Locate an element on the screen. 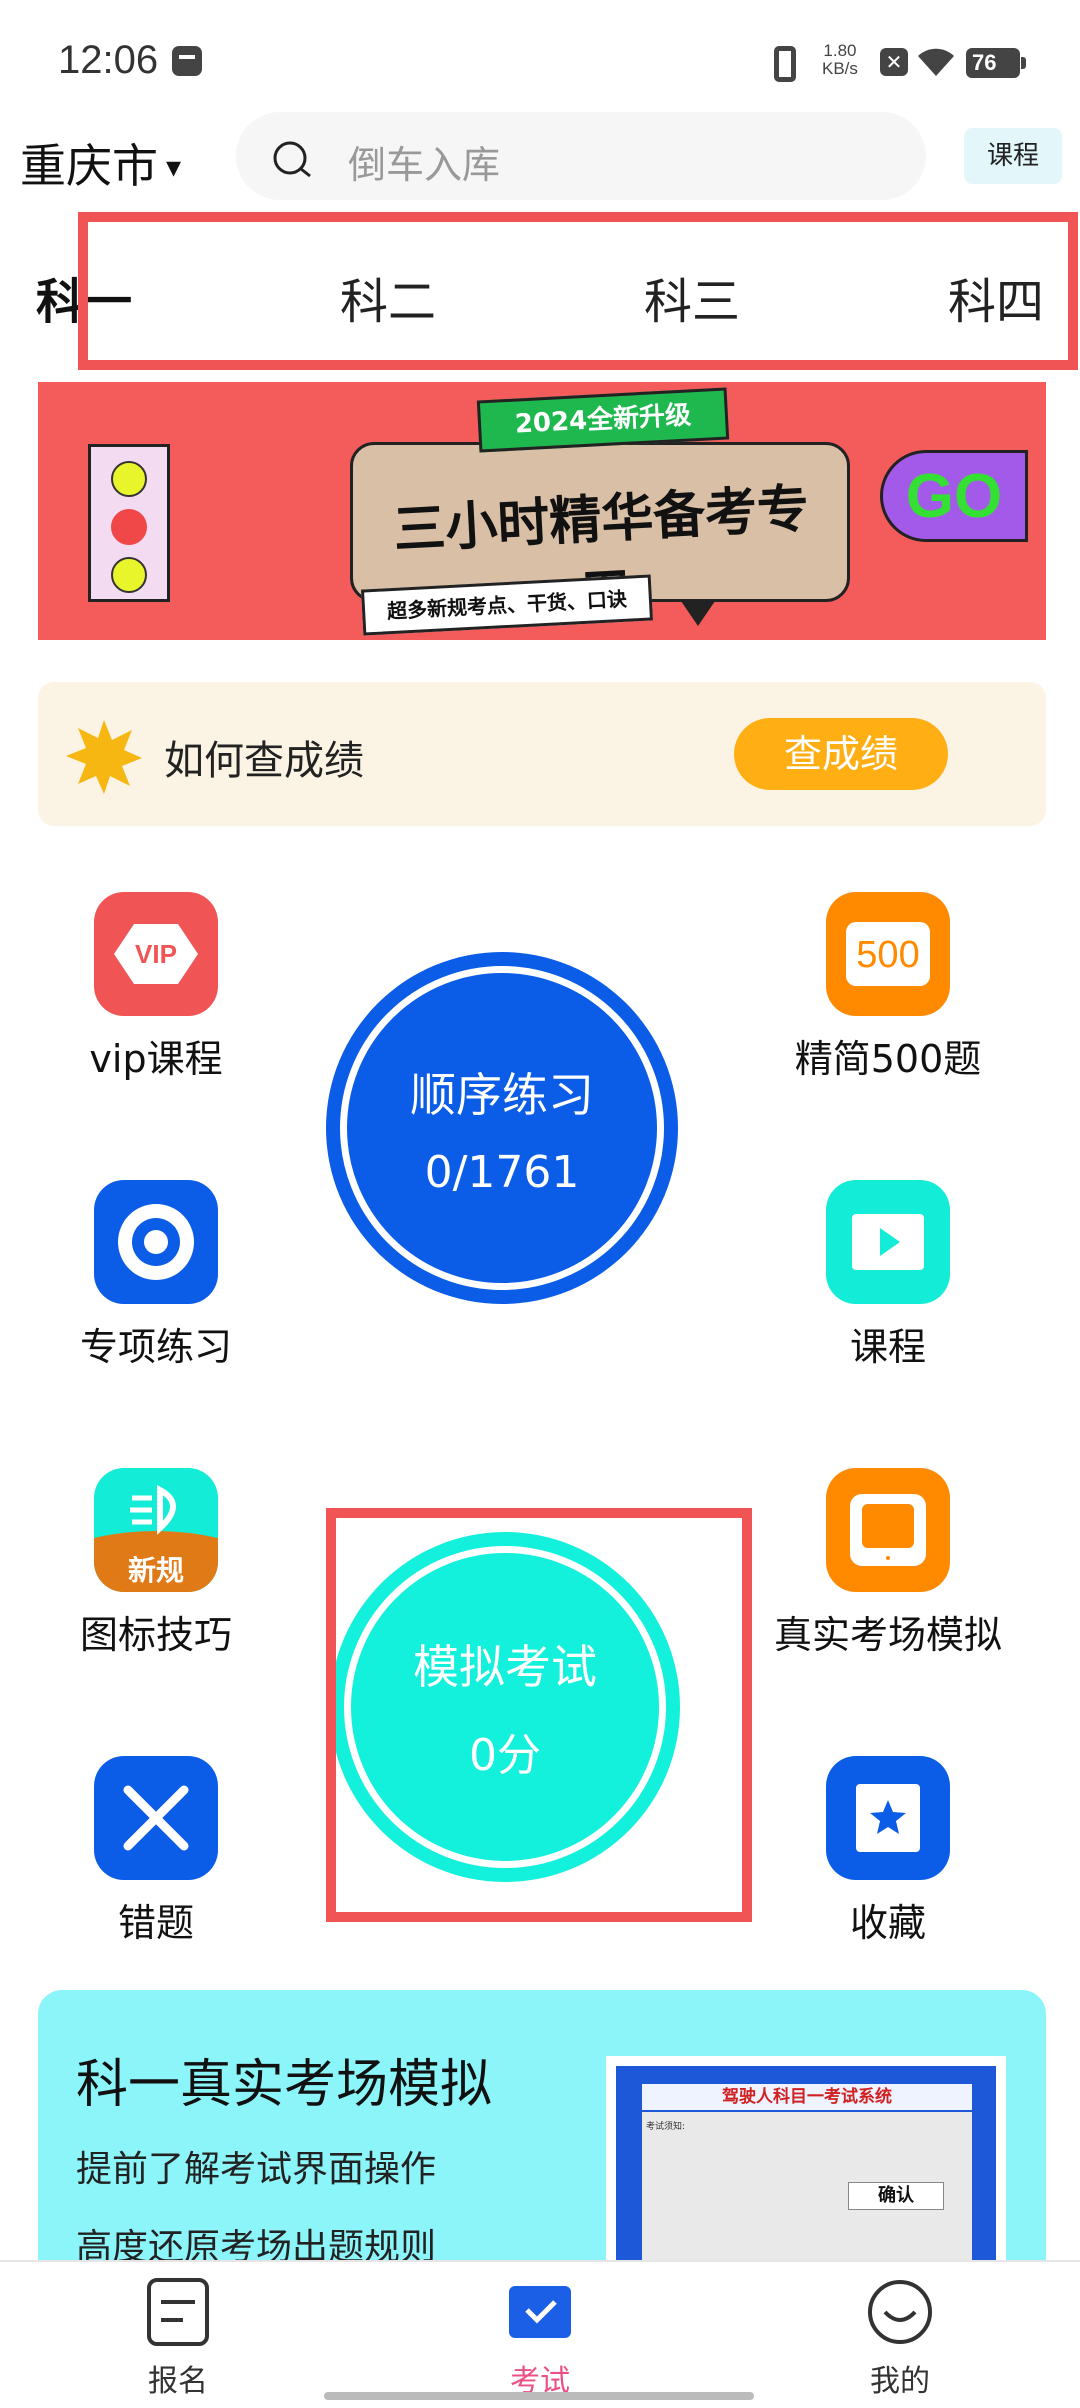  grid-item-tubiao: 新规 图标技巧 is located at coordinates (156, 1563).